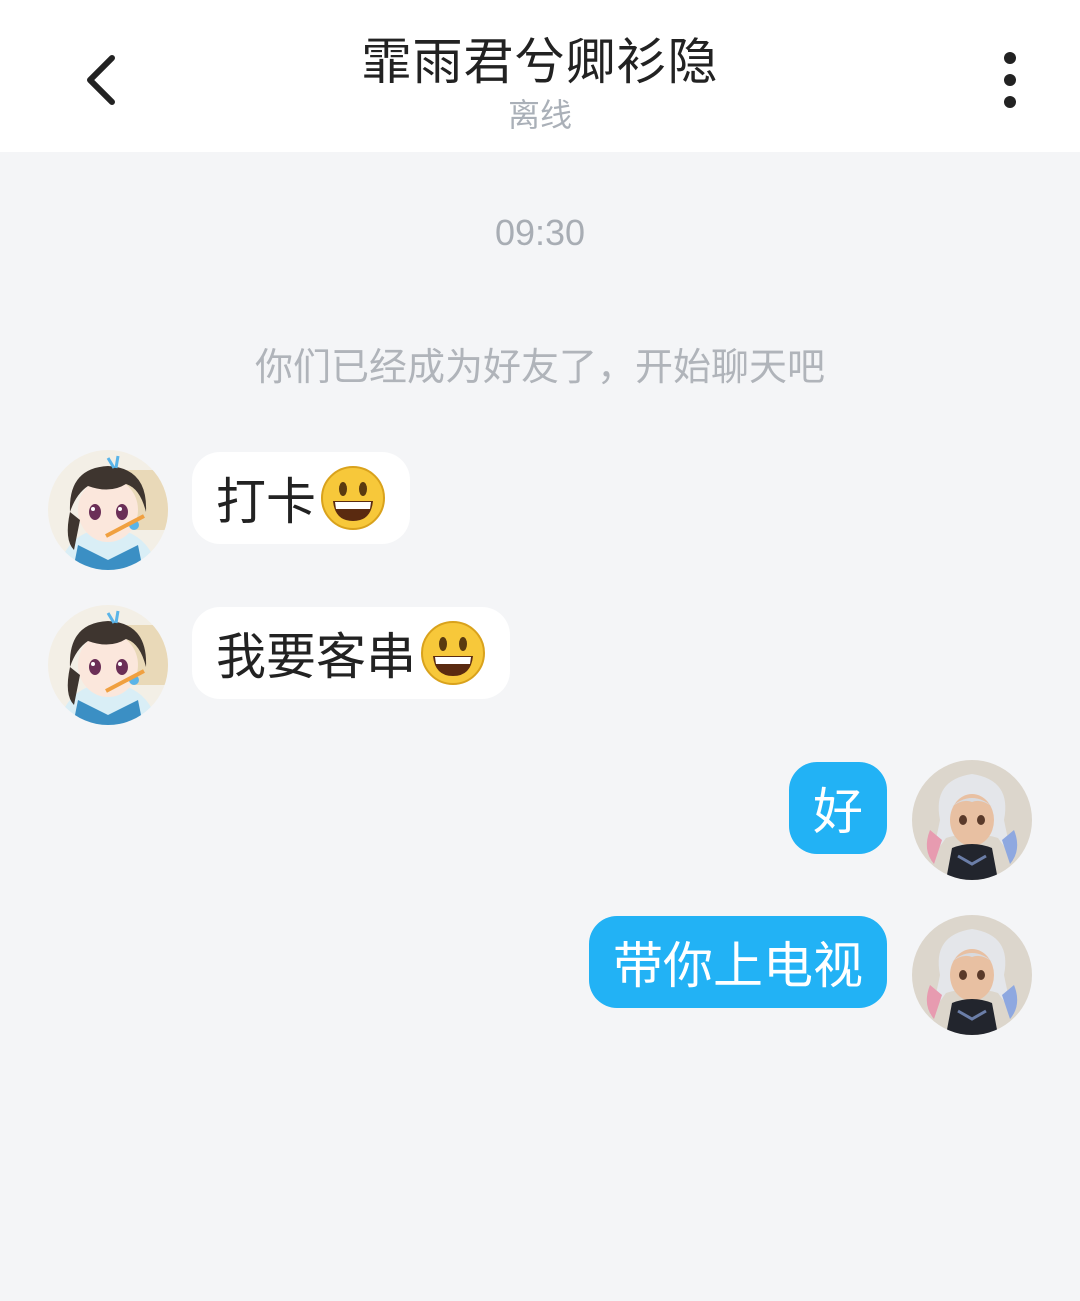 This screenshot has width=1080, height=1301. I want to click on message-text: 好, so click(838, 812).